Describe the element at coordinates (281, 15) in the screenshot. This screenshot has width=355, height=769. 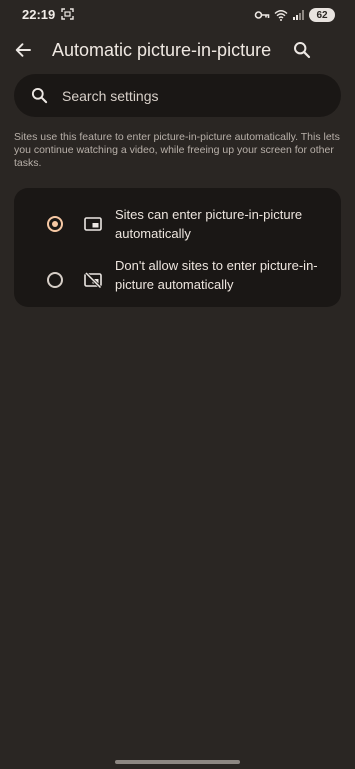
I see `wifi-icon` at that location.